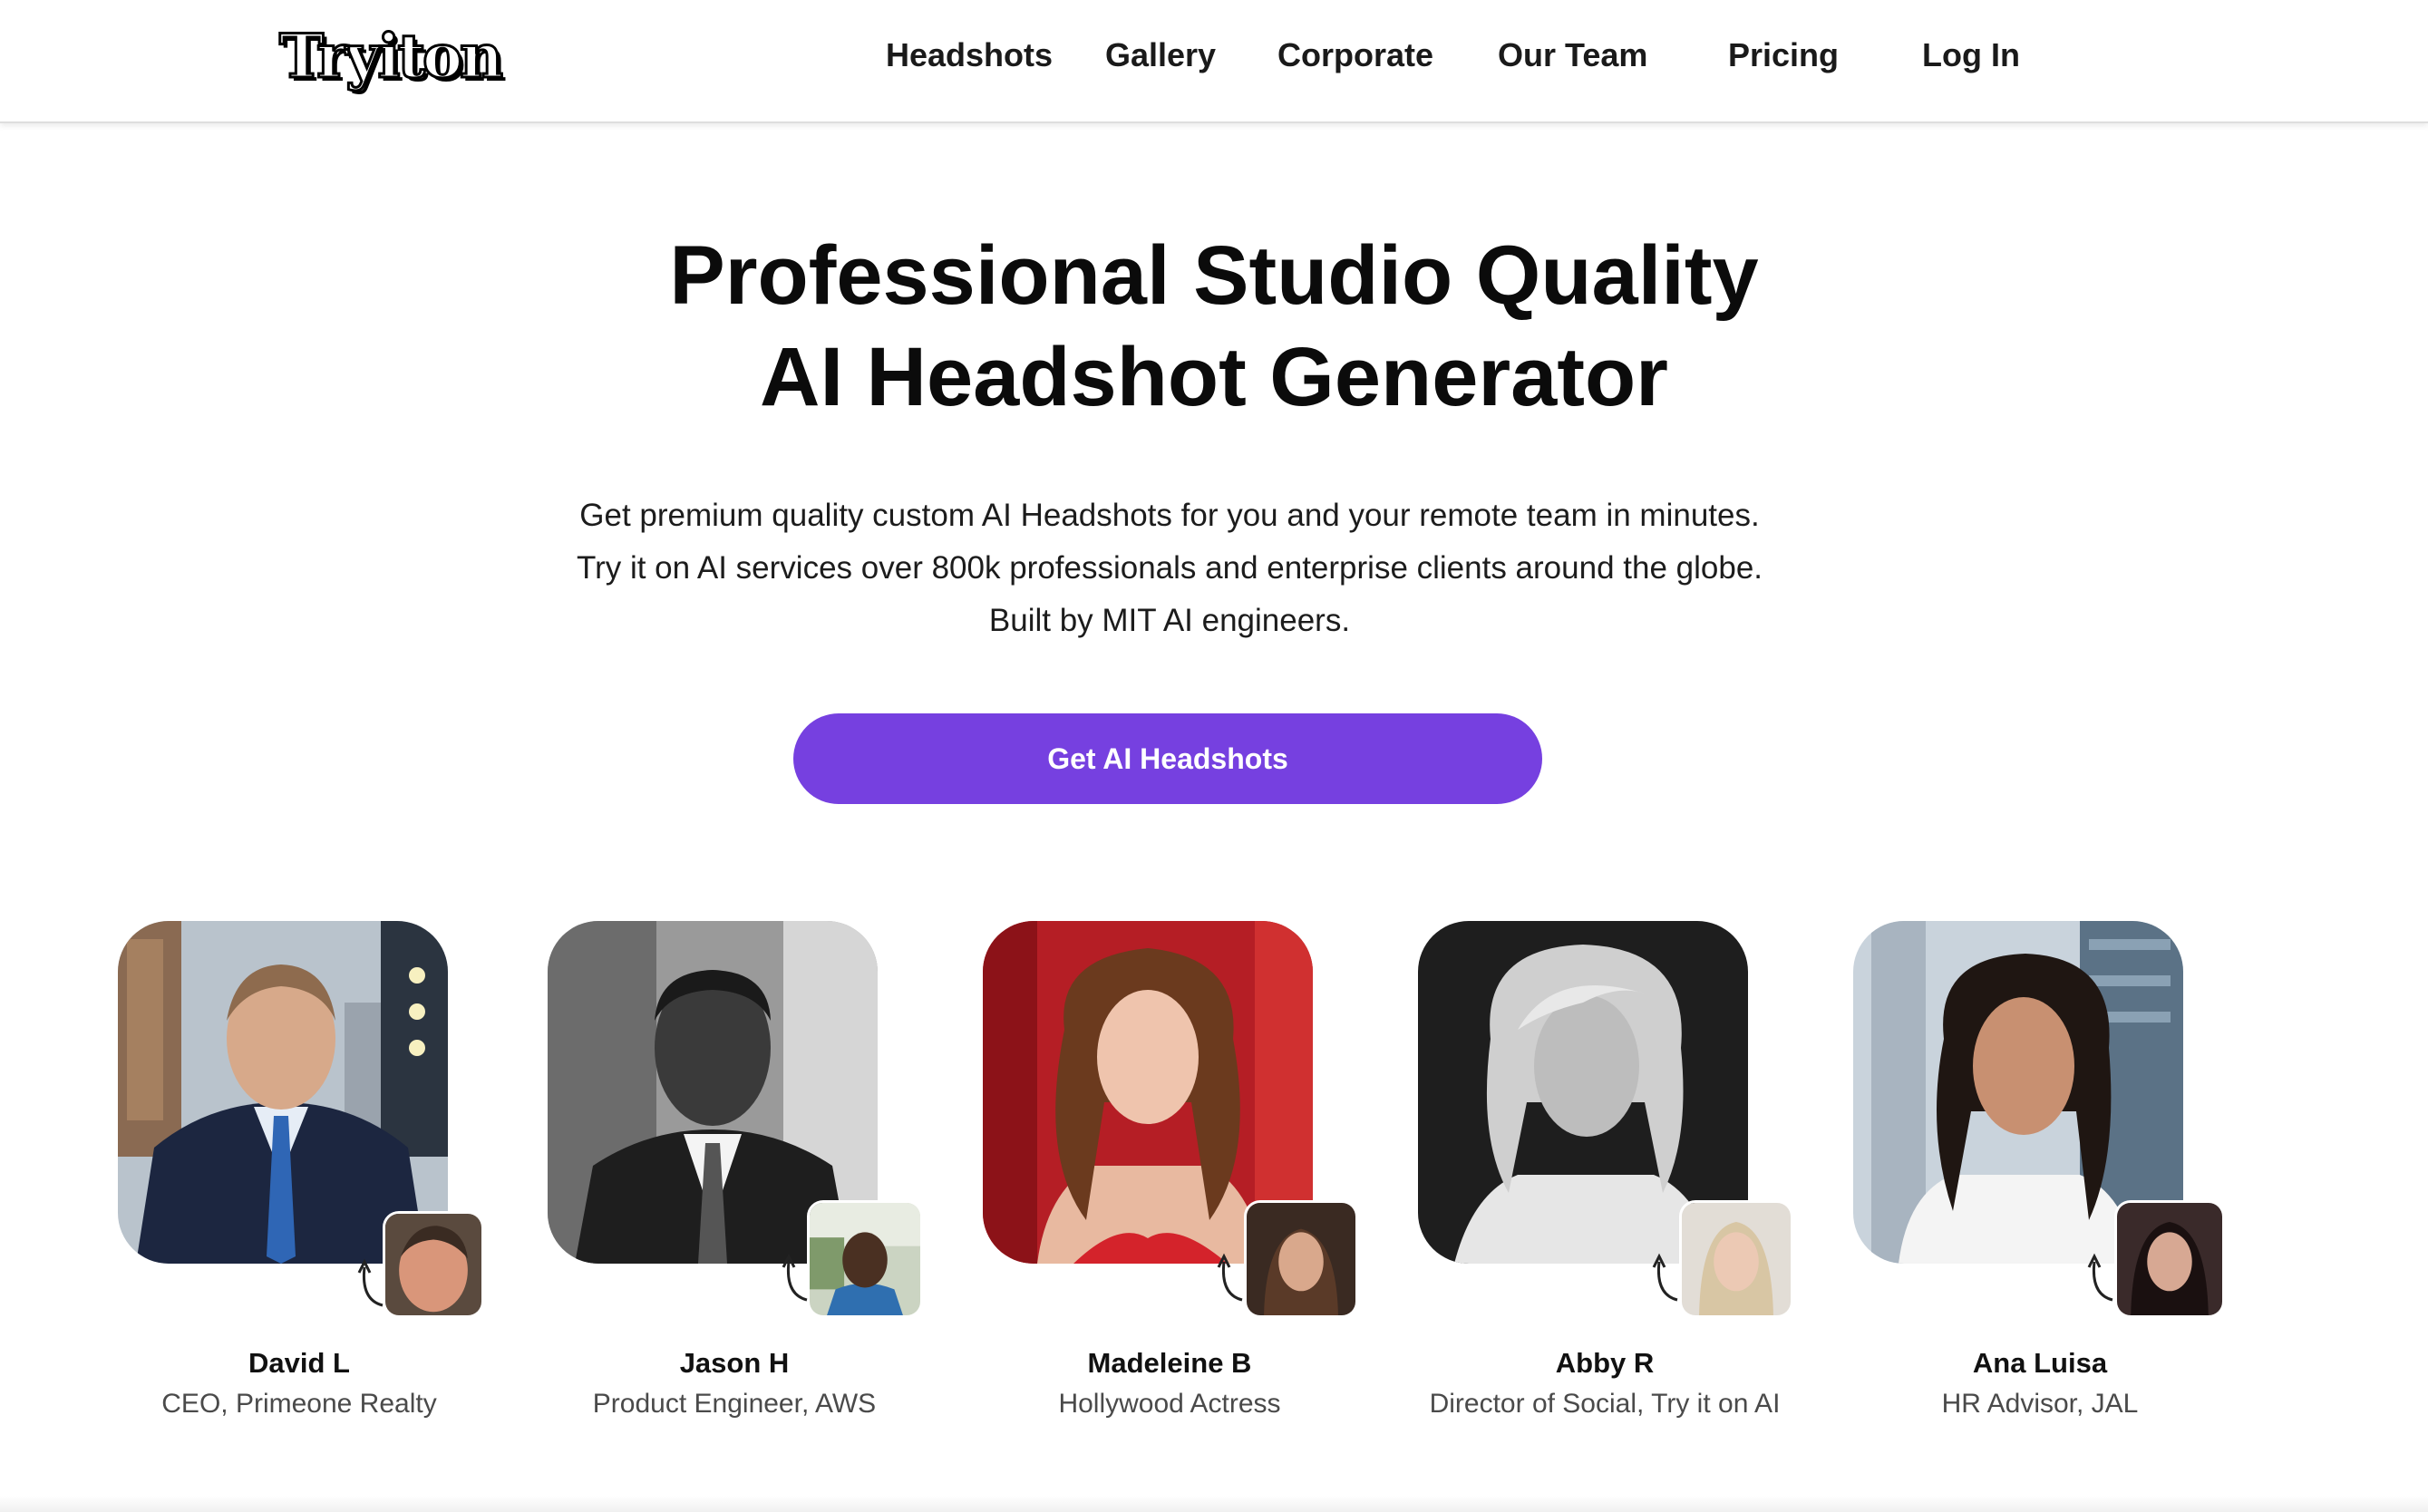 The image size is (2428, 1512). Describe the element at coordinates (969, 55) in the screenshot. I see `nav-link-headshots: Headshots` at that location.